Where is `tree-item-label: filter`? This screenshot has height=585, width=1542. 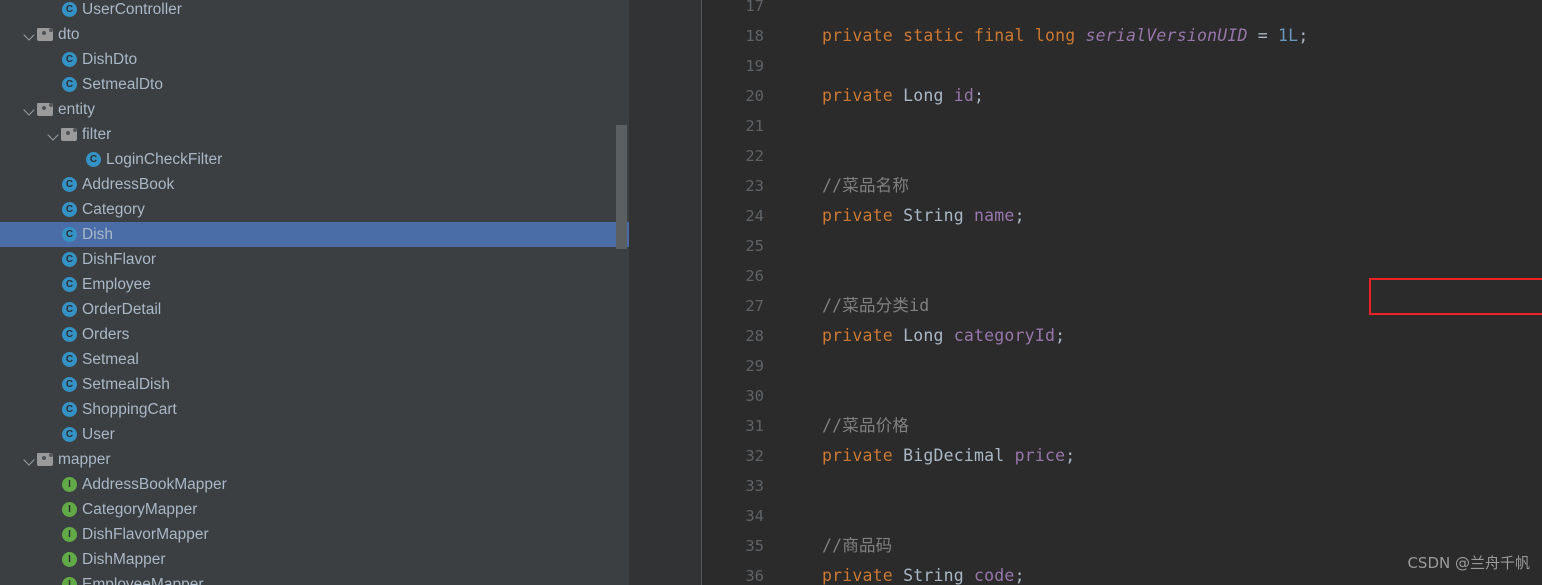 tree-item-label: filter is located at coordinates (97, 134).